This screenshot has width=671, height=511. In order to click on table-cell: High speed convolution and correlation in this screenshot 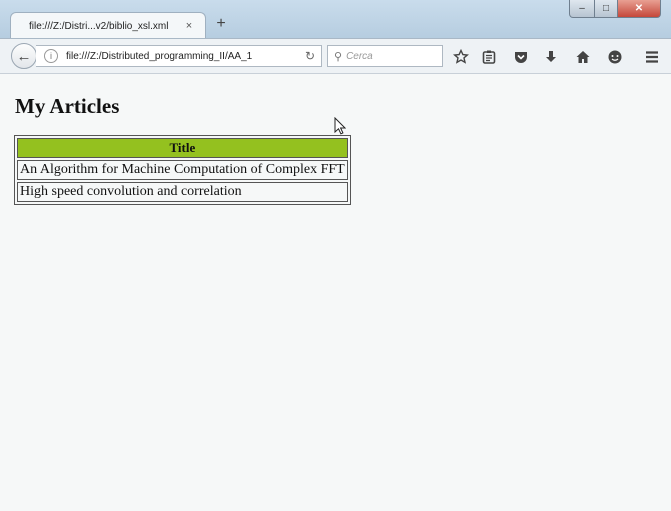, I will do `click(182, 192)`.